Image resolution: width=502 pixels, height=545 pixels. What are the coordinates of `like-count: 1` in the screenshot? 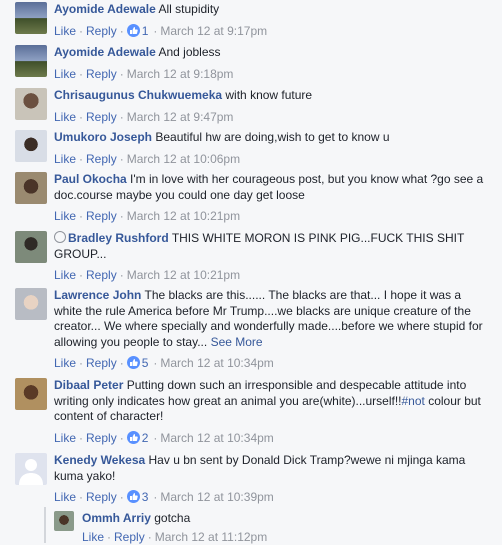 It's located at (145, 31).